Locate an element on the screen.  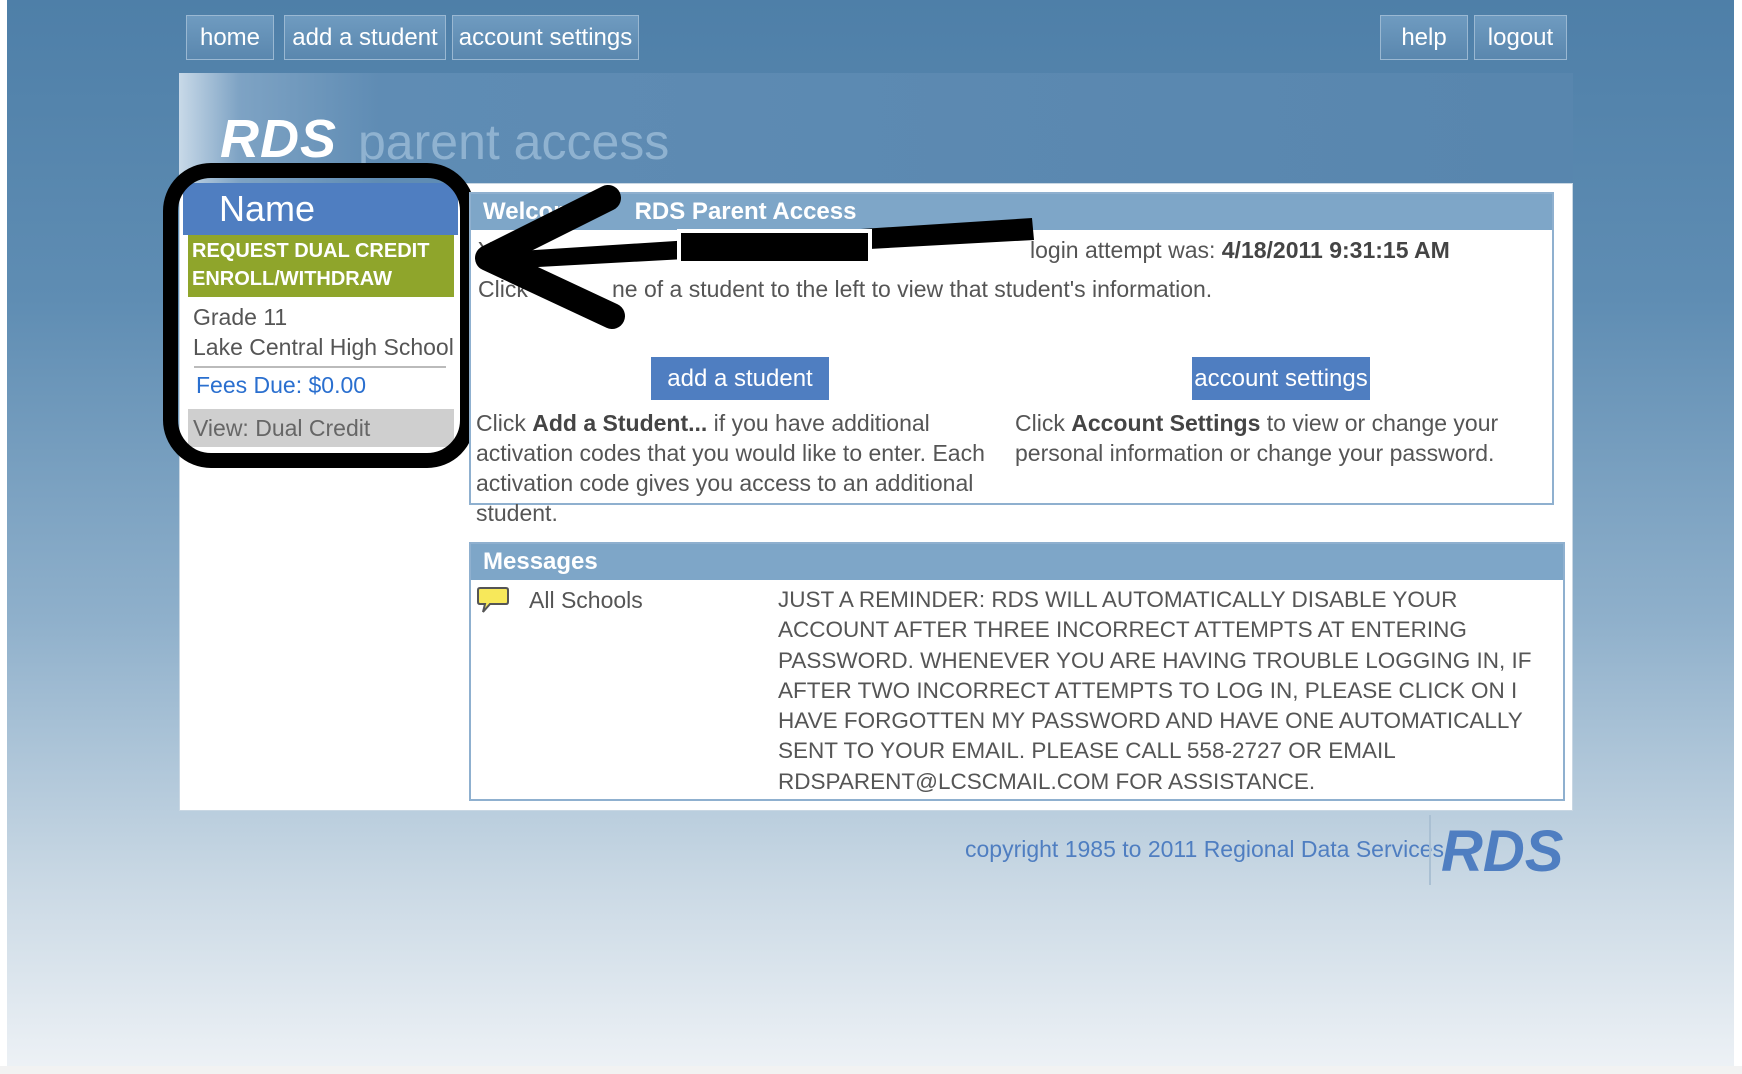
last-login: login attempt was: 4/18/2011 9:31:15 AM is located at coordinates (1240, 250).